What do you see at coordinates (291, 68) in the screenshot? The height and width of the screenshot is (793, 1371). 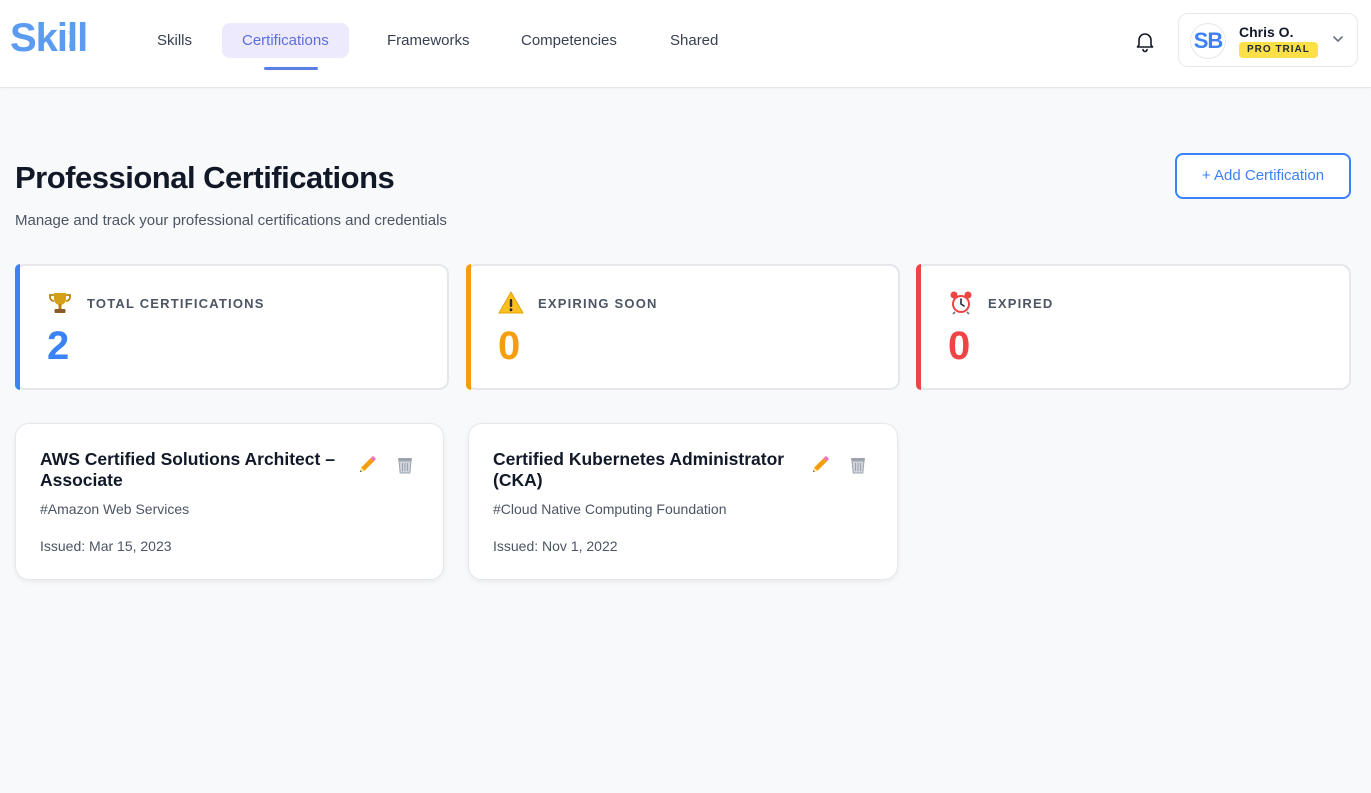 I see `active-nav-indicator` at bounding box center [291, 68].